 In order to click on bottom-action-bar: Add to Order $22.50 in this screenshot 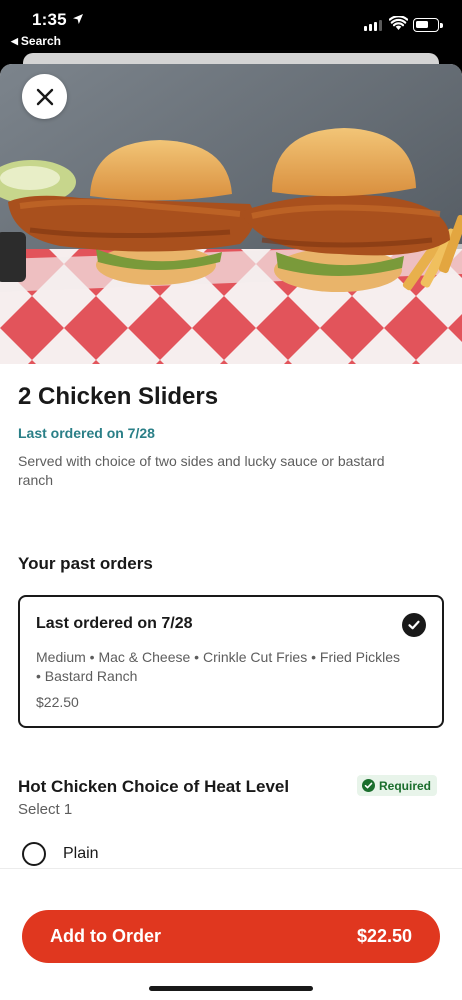, I will do `click(231, 934)`.